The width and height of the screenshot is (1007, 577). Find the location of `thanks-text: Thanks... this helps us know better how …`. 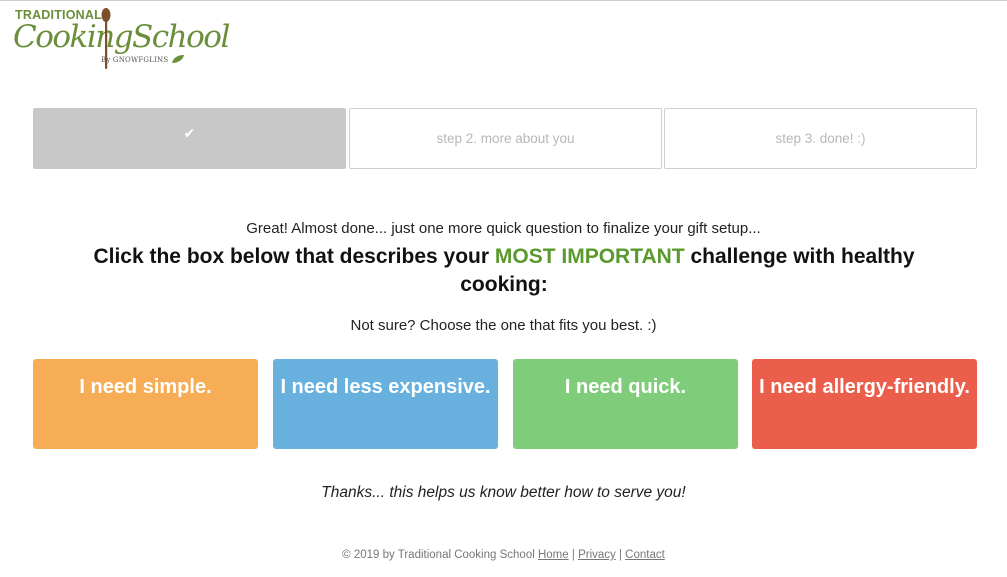

thanks-text: Thanks... this helps us know better how … is located at coordinates (503, 492).